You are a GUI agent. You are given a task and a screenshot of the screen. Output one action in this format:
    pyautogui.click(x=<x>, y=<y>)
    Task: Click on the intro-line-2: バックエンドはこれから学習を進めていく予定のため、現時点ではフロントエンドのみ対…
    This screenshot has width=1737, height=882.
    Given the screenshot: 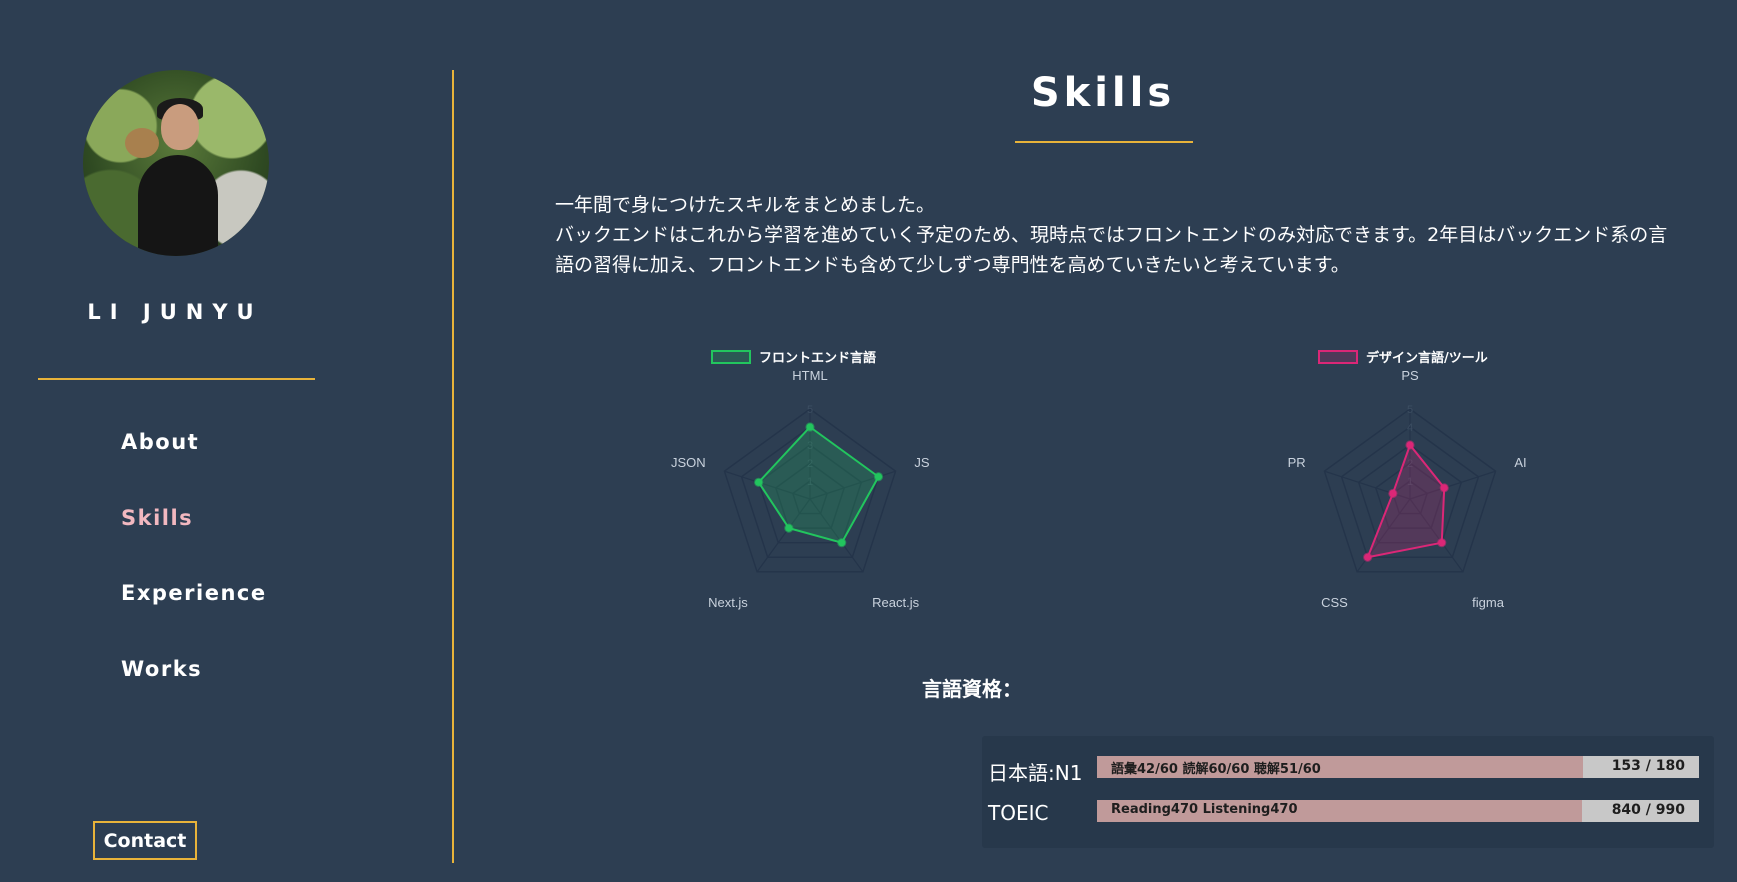 What is the action you would take?
    pyautogui.click(x=1111, y=250)
    